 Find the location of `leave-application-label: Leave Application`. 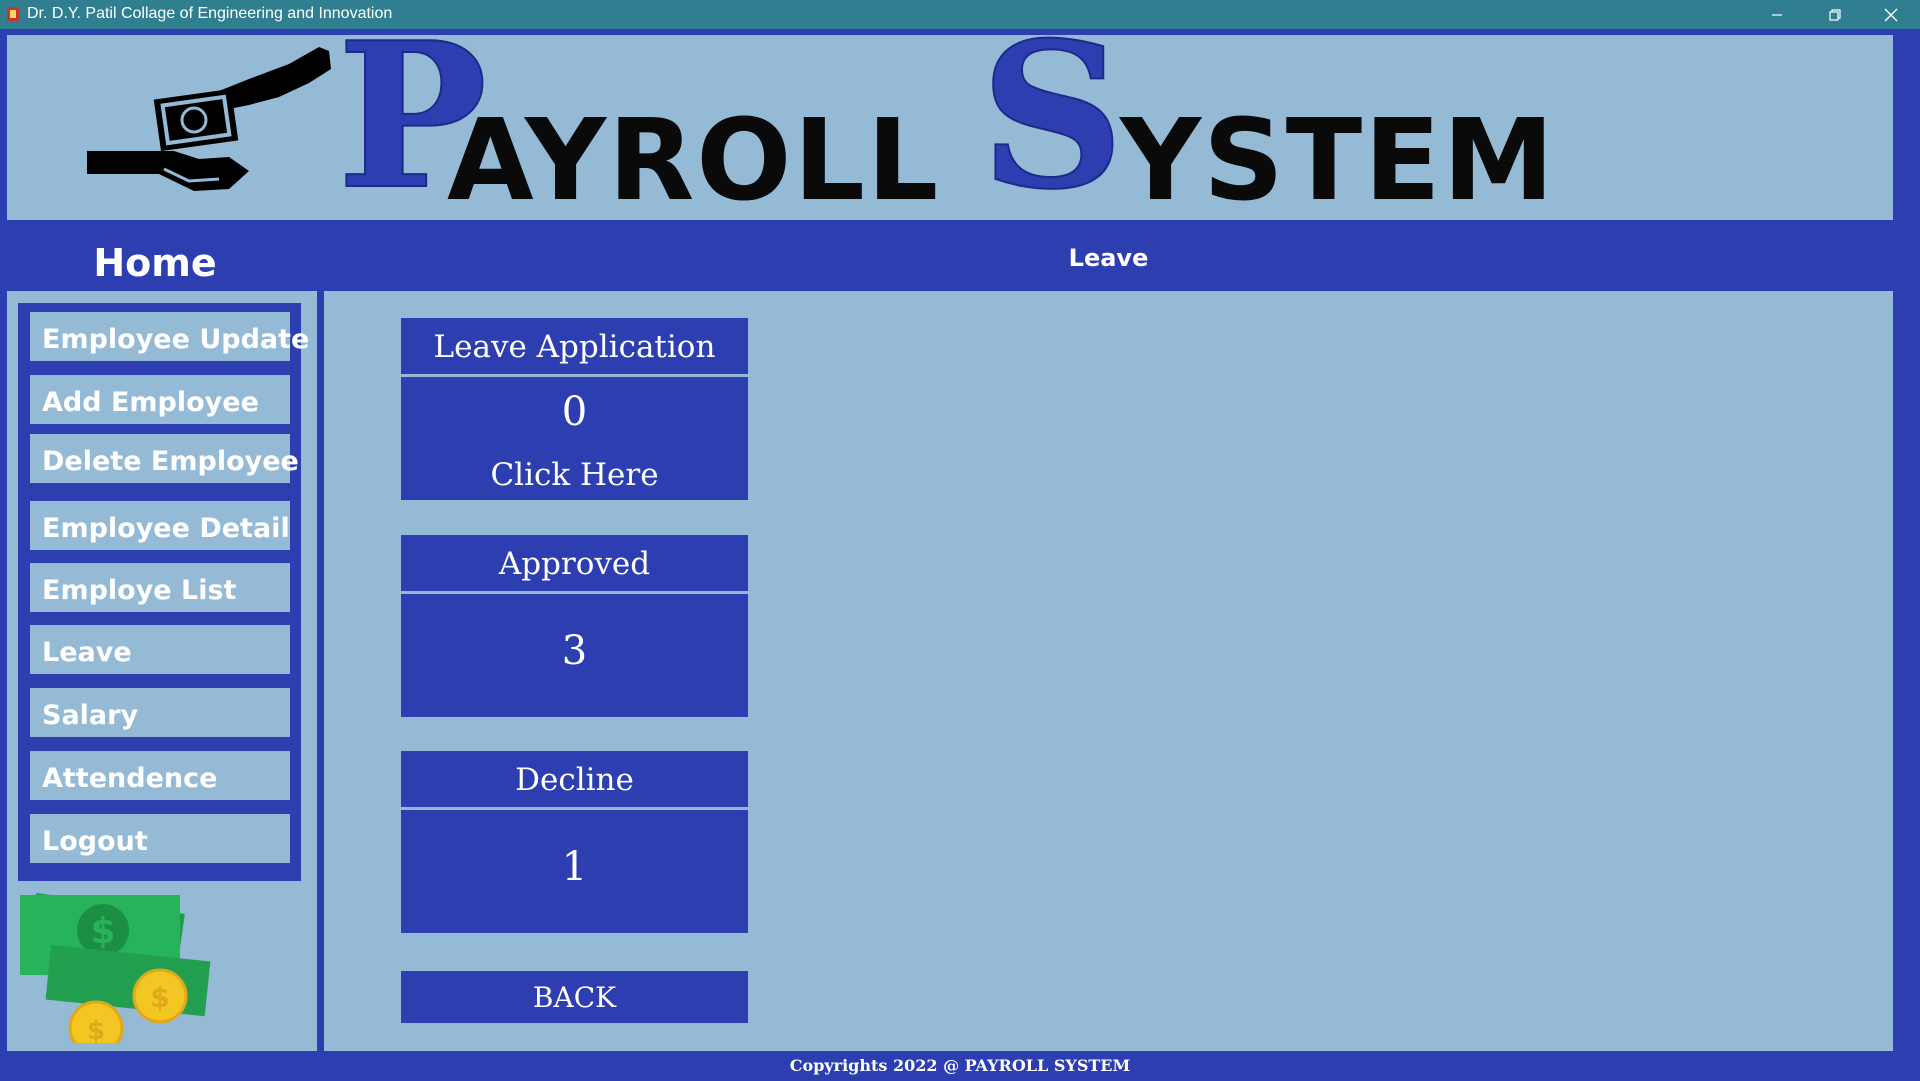

leave-application-label: Leave Application is located at coordinates (574, 346).